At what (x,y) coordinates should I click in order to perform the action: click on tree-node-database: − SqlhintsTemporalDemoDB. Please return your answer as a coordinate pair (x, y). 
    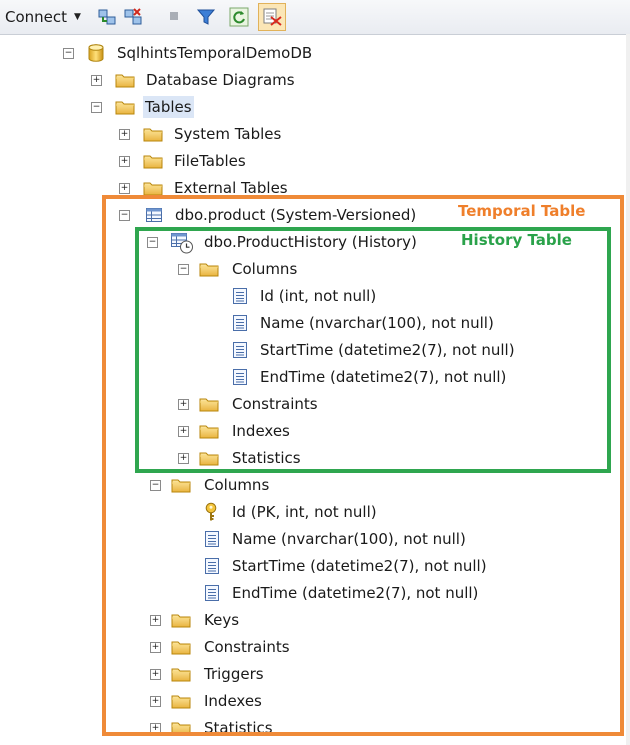
    Looking at the image, I should click on (210, 53).